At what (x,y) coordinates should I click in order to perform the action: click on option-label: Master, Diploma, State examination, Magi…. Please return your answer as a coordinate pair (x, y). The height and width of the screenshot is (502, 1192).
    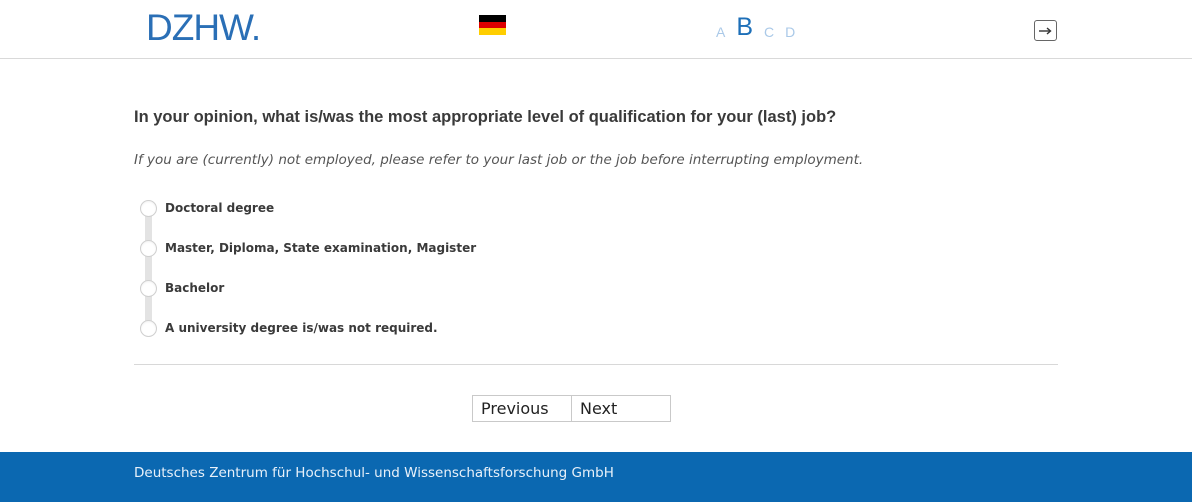
    Looking at the image, I should click on (320, 248).